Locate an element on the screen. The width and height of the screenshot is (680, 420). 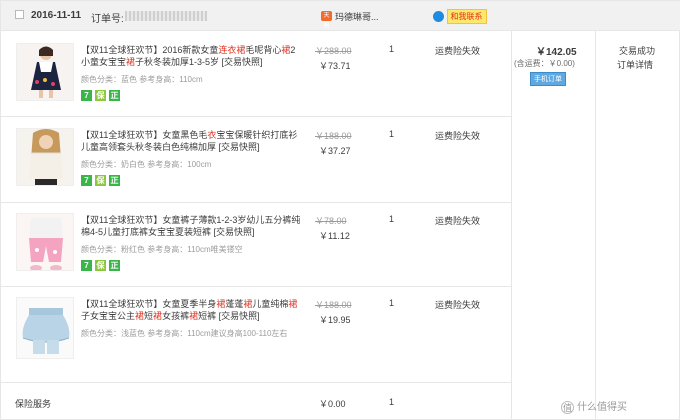
mobile-order-badge: 手机订单 is located at coordinates (548, 79).